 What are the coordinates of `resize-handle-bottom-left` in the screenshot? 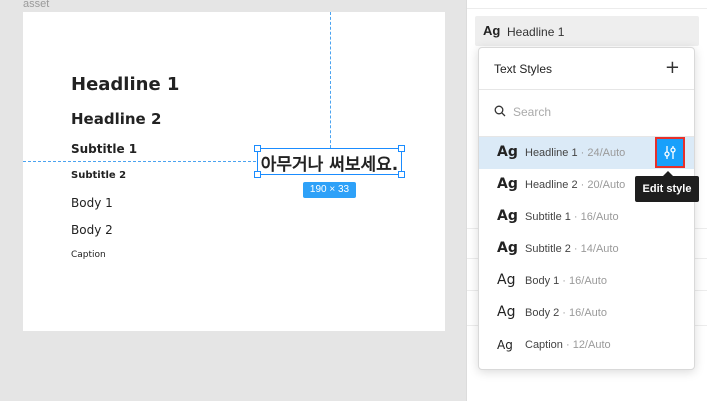 It's located at (257, 174).